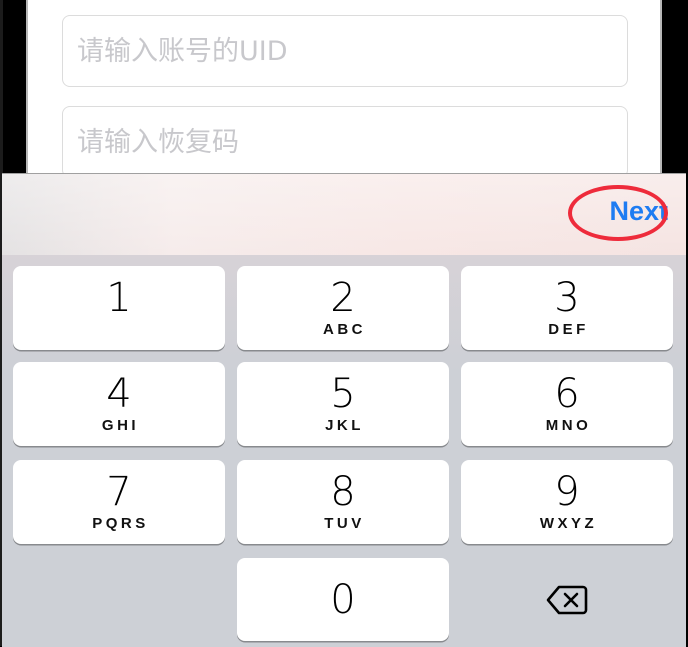 The height and width of the screenshot is (647, 688). What do you see at coordinates (120, 523) in the screenshot?
I see `key-letters: PQRS` at bounding box center [120, 523].